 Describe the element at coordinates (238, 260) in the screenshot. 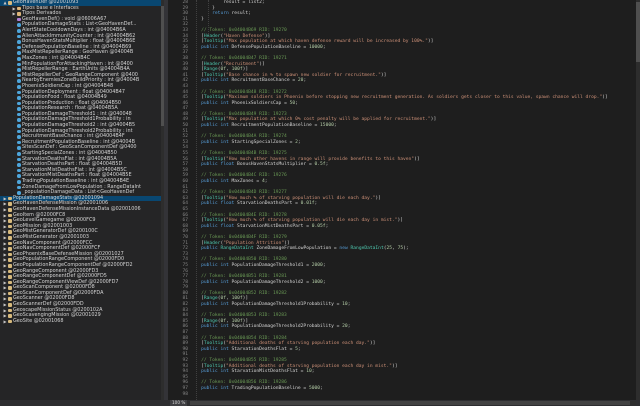

I see `code-token: // Token: 0x04004B50 RID: 19280` at that location.